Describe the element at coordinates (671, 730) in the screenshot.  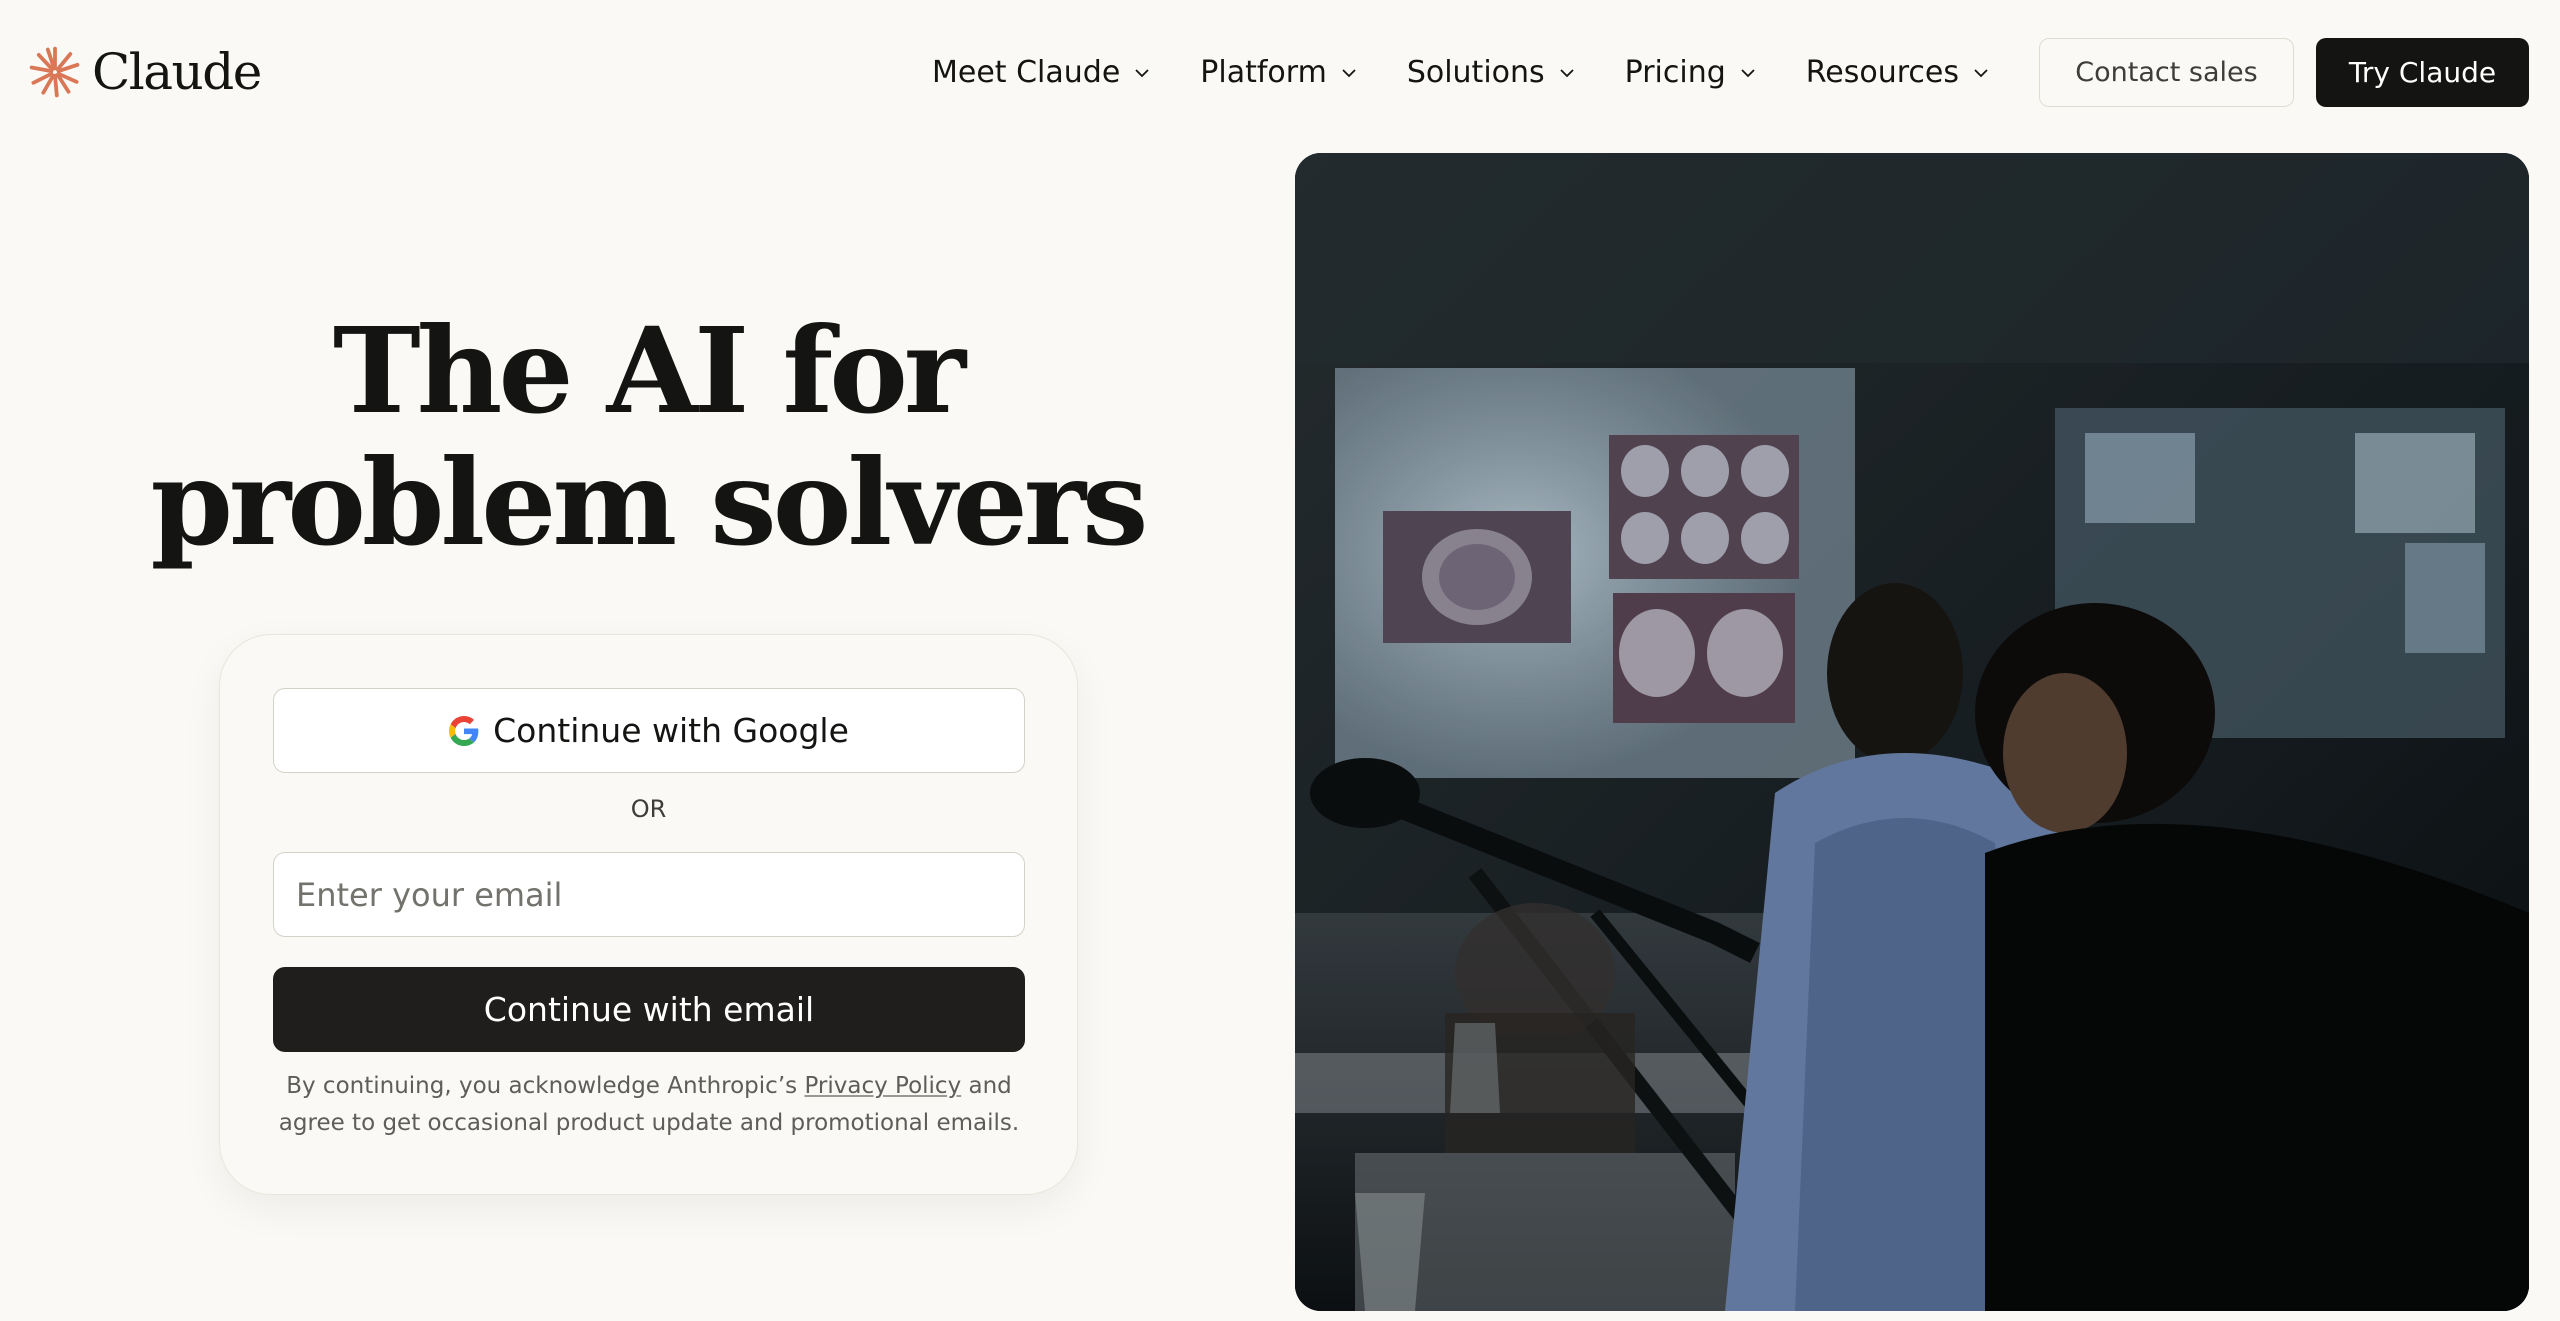
I see `google-button-label: Continue with Google` at that location.